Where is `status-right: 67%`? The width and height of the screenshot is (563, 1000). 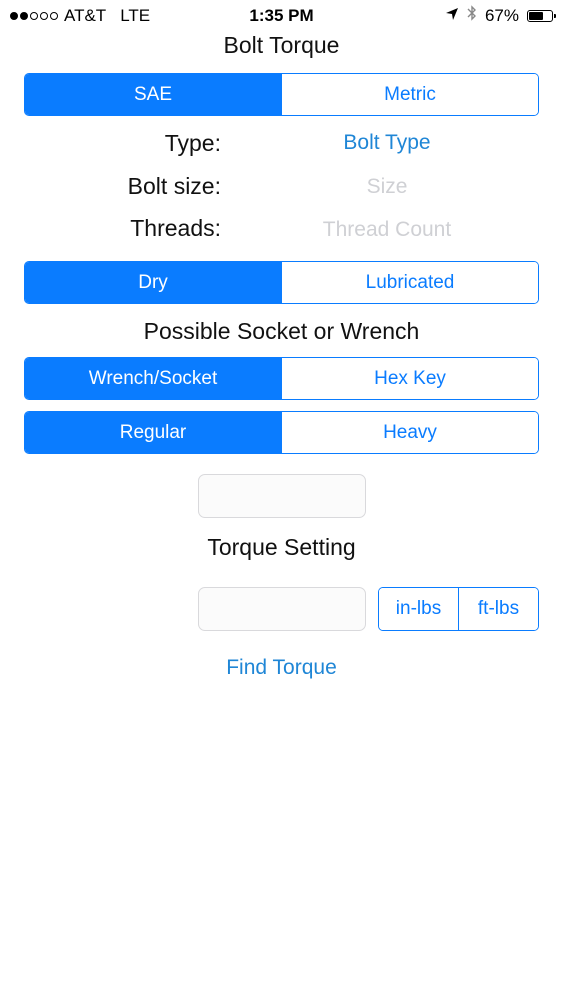 status-right: 67% is located at coordinates (500, 15).